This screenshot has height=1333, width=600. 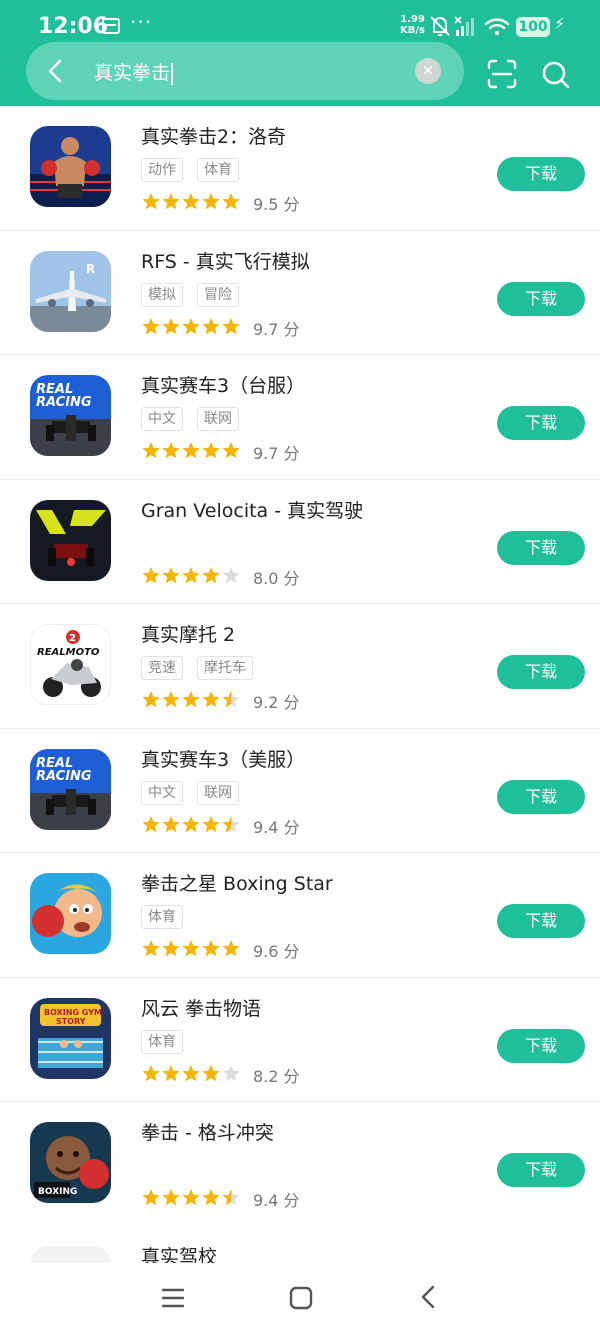 What do you see at coordinates (502, 74) in the screenshot?
I see `scan-icon` at bounding box center [502, 74].